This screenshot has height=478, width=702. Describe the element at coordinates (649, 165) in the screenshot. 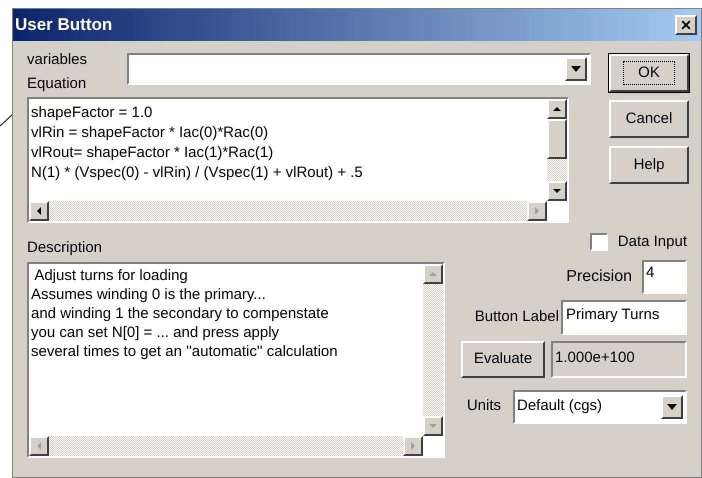

I see `dialog-button: Help` at that location.